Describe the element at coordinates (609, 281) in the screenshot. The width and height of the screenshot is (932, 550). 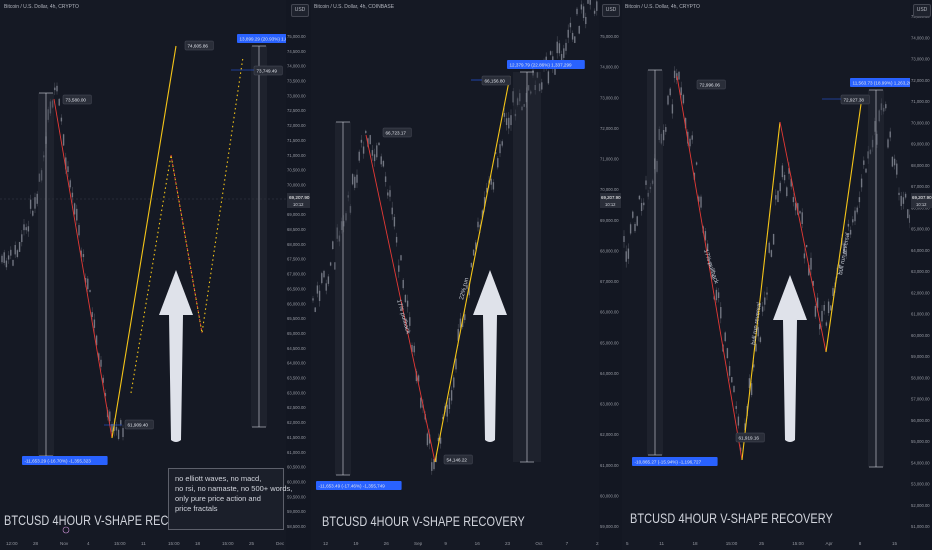
I see `price-tick-label: 67,000.00` at that location.